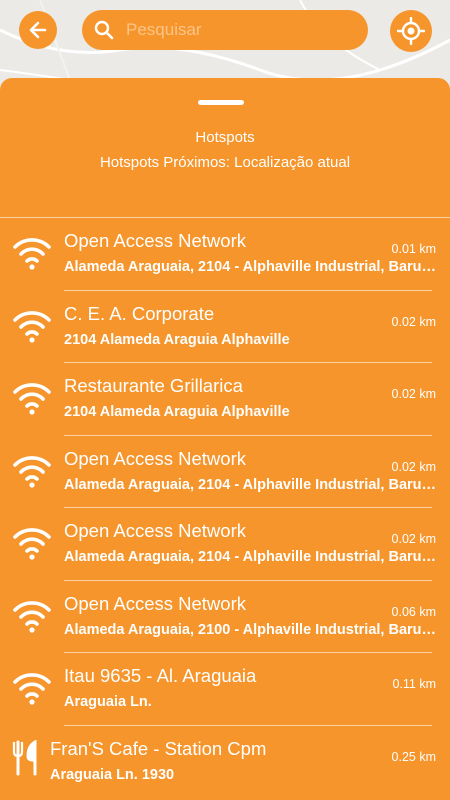 Image resolution: width=450 pixels, height=800 pixels. I want to click on hotspot-distance: 0.06 km, so click(413, 611).